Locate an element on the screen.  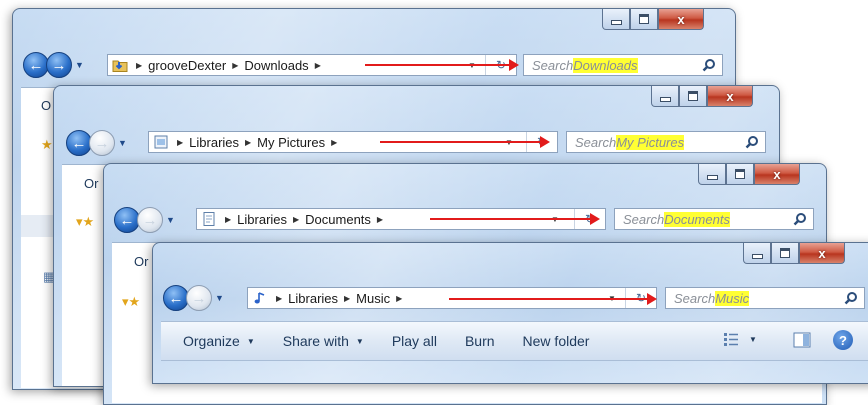
search-box: Search Music is located at coordinates (765, 298).